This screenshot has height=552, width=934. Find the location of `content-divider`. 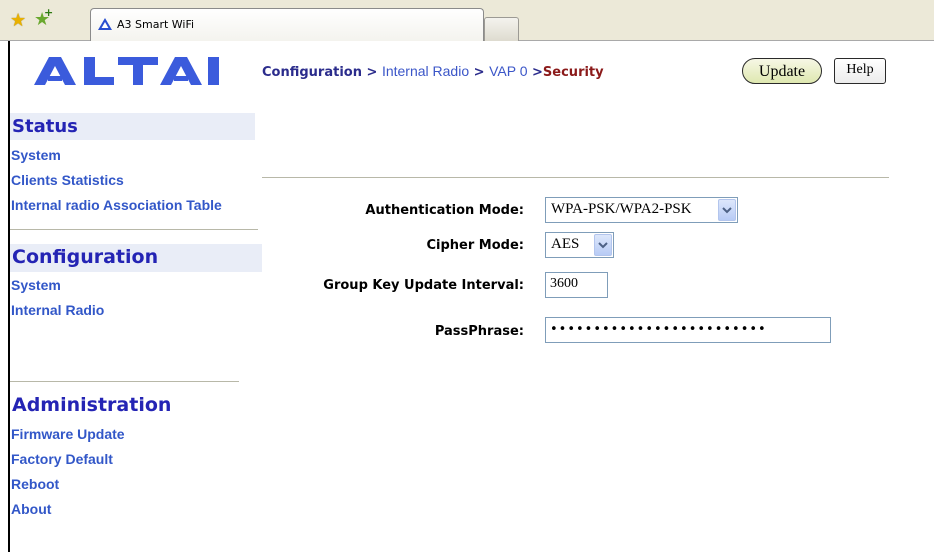

content-divider is located at coordinates (575, 177).